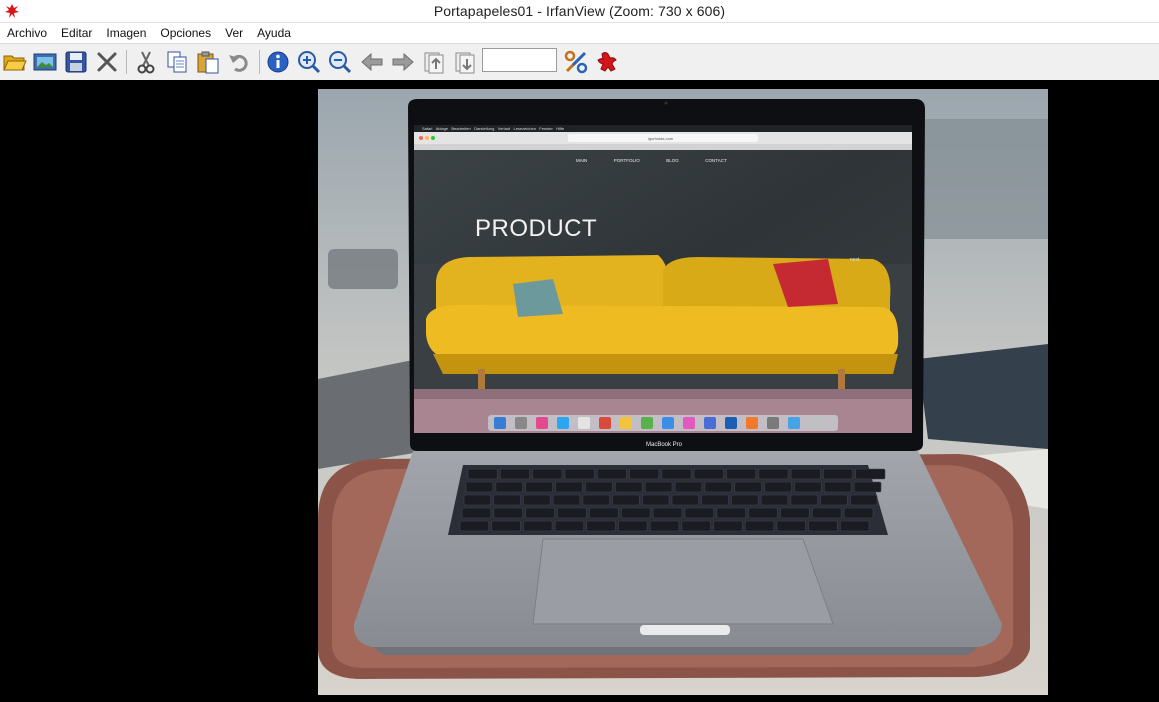 The image size is (1159, 702). I want to click on previous-button, so click(372, 62).